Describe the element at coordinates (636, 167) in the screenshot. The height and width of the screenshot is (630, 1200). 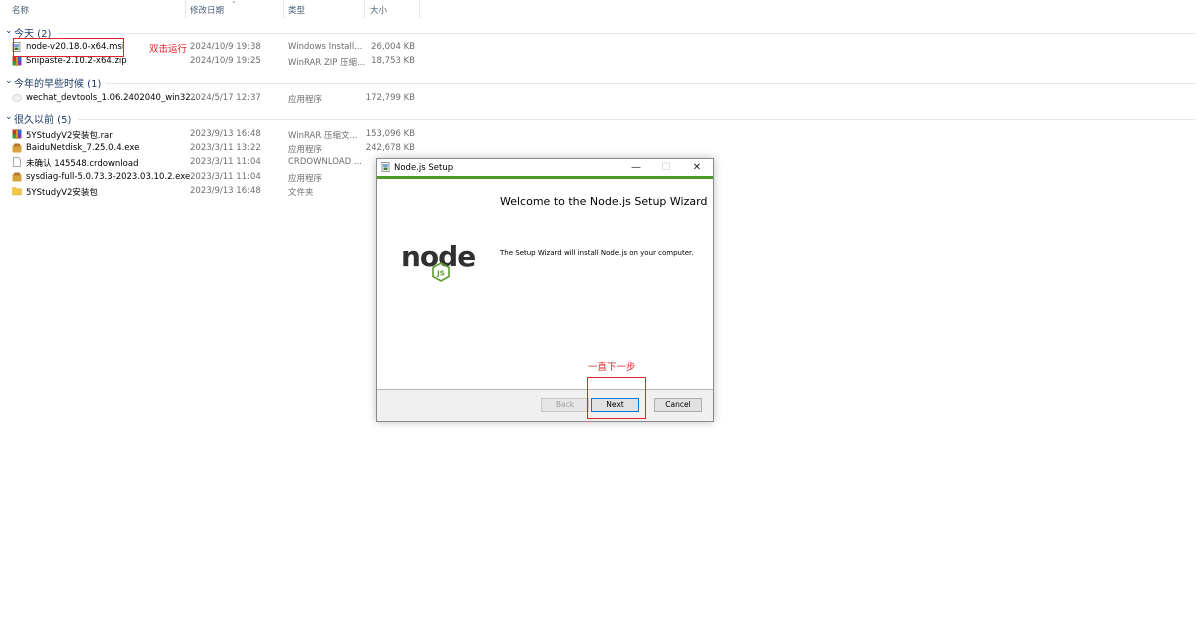
I see `minimize-button: —` at that location.